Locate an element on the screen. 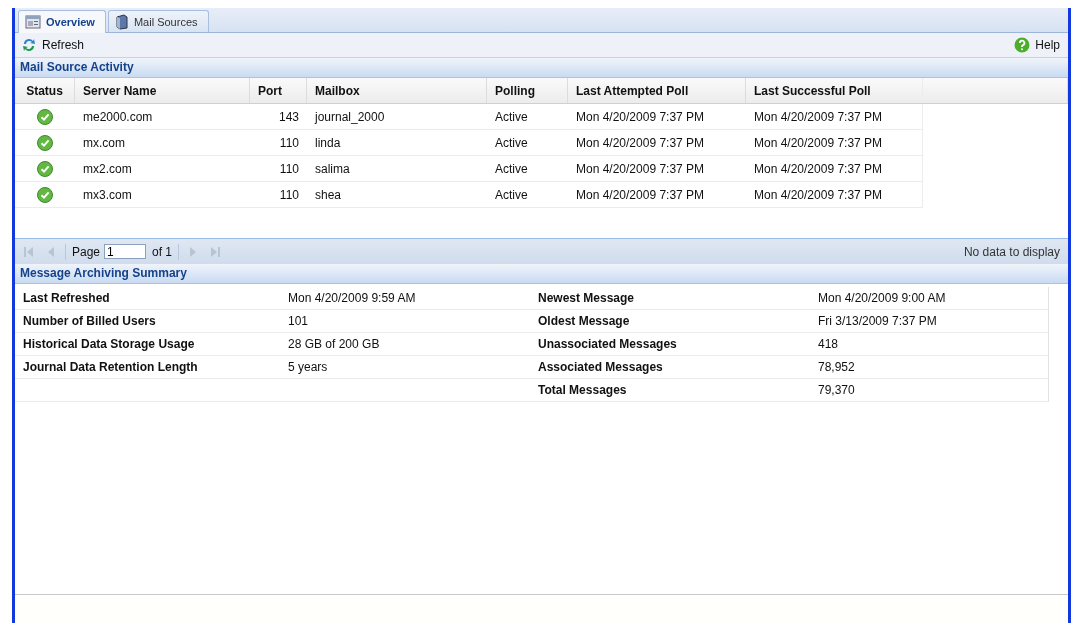 This screenshot has width=1079, height=623. section-header: Mail Source Activity is located at coordinates (541, 68).